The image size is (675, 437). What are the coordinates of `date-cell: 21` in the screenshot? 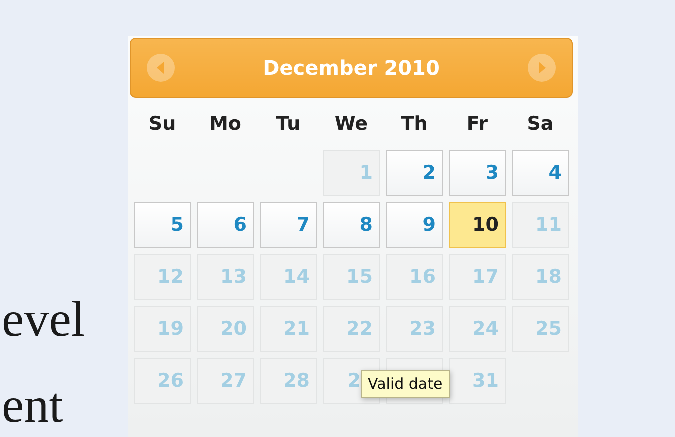 It's located at (288, 329).